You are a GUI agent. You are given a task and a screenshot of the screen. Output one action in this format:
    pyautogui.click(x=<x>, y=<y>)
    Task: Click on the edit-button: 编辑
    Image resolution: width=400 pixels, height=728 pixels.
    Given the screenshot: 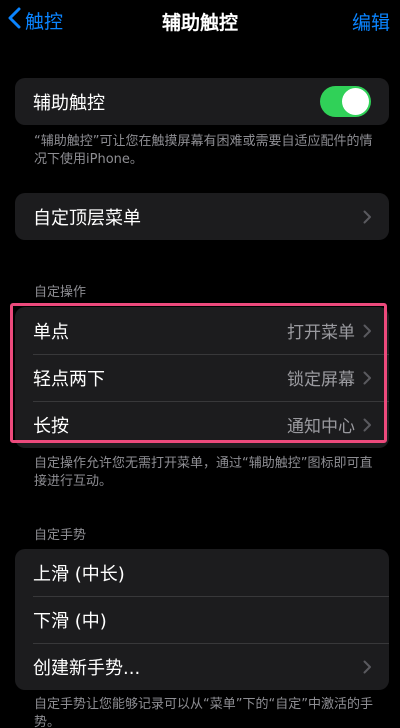 What is the action you would take?
    pyautogui.click(x=371, y=21)
    